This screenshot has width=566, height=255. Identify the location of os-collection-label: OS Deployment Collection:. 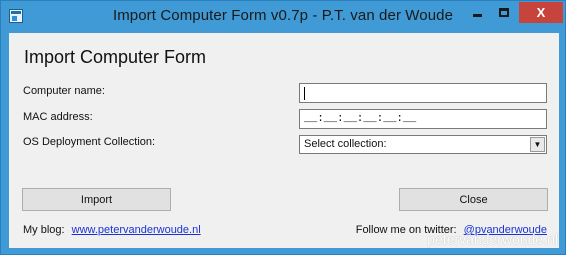
(89, 142).